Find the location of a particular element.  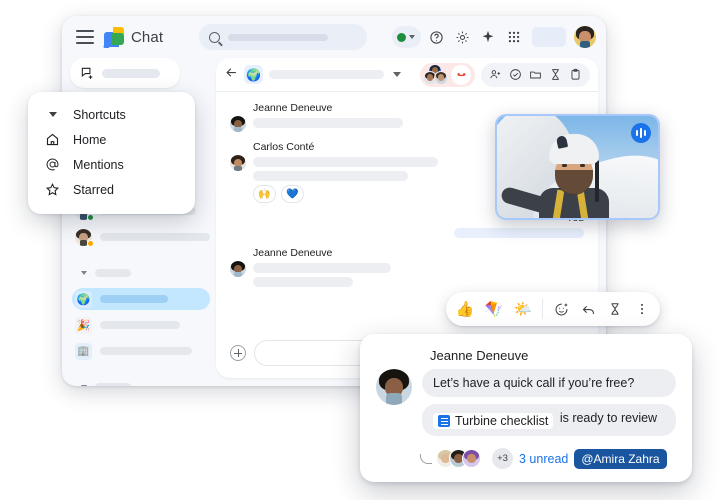

new-chat-icon is located at coordinates (87, 73).